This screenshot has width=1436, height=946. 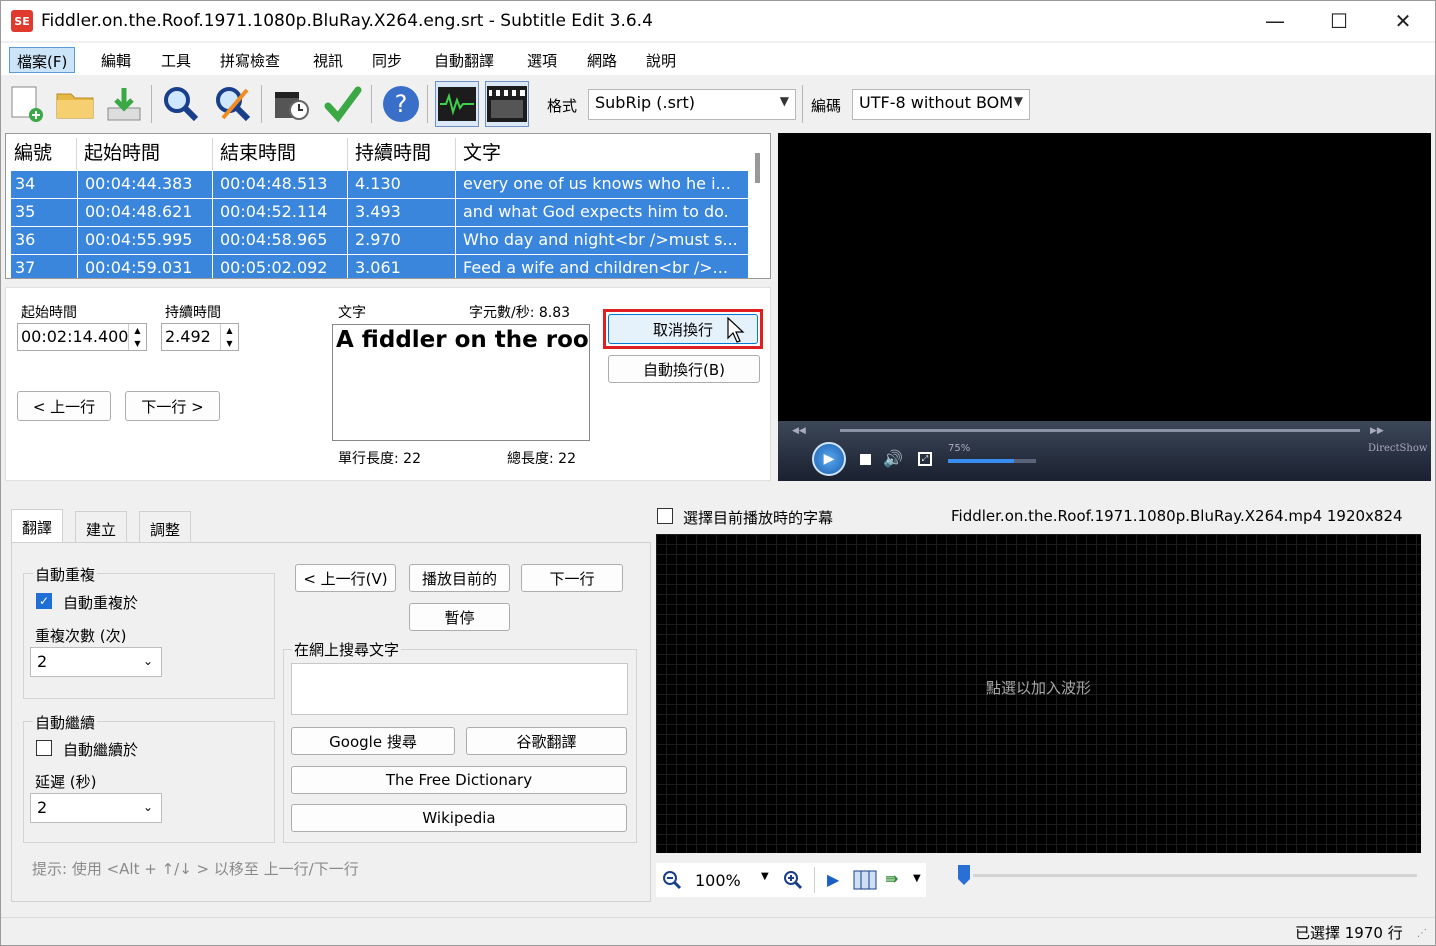 I want to click on select-current-subtitle-checkbox, so click(x=665, y=516).